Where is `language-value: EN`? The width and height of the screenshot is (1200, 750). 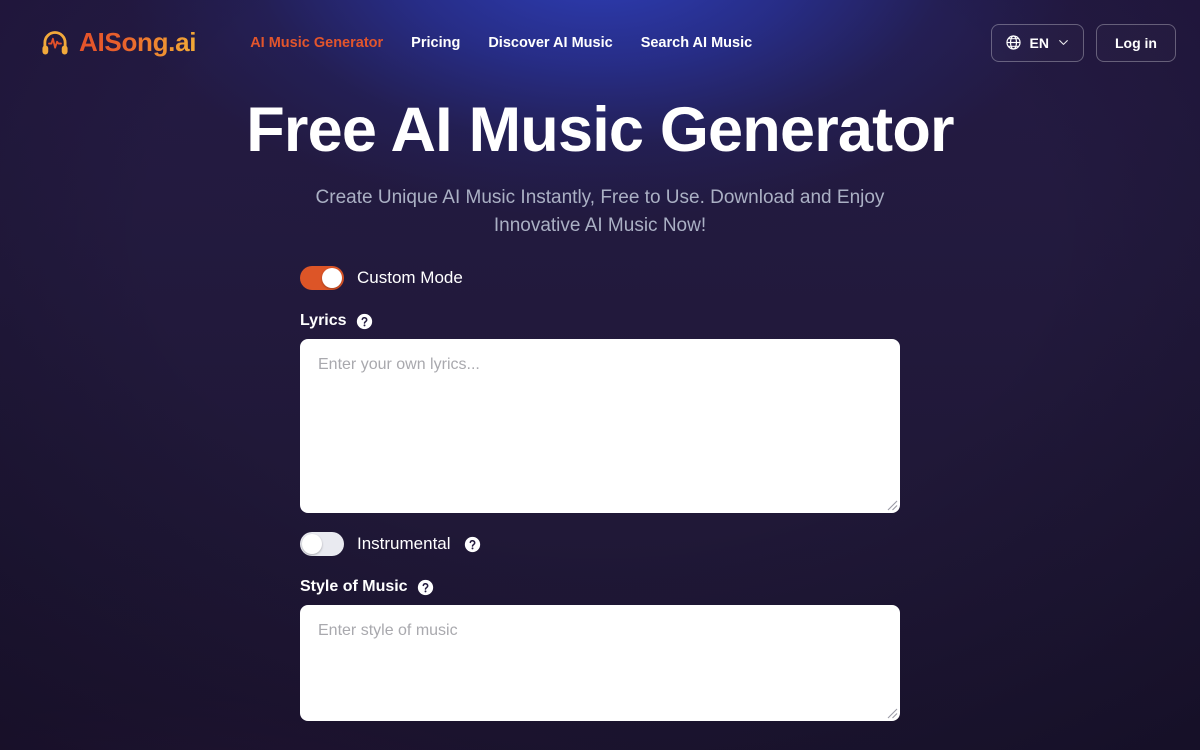
language-value: EN is located at coordinates (1039, 42).